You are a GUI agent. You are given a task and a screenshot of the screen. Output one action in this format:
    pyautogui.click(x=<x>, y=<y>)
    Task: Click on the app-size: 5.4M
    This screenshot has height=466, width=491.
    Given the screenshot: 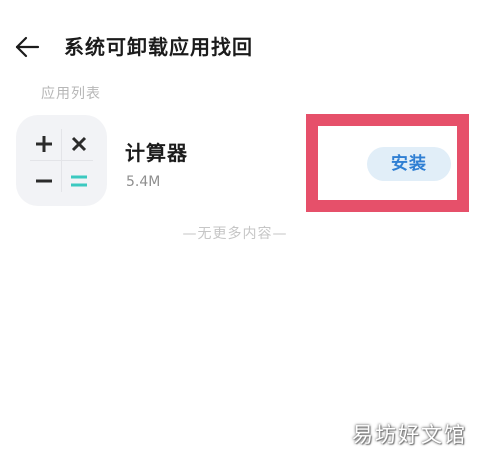 What is the action you would take?
    pyautogui.click(x=143, y=182)
    